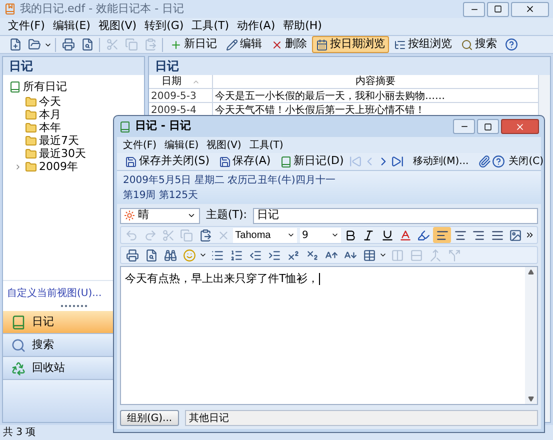 Image resolution: width=553 pixels, height=440 pixels. What do you see at coordinates (193, 44) in the screenshot?
I see `new-diary-button: 新日记` at bounding box center [193, 44].